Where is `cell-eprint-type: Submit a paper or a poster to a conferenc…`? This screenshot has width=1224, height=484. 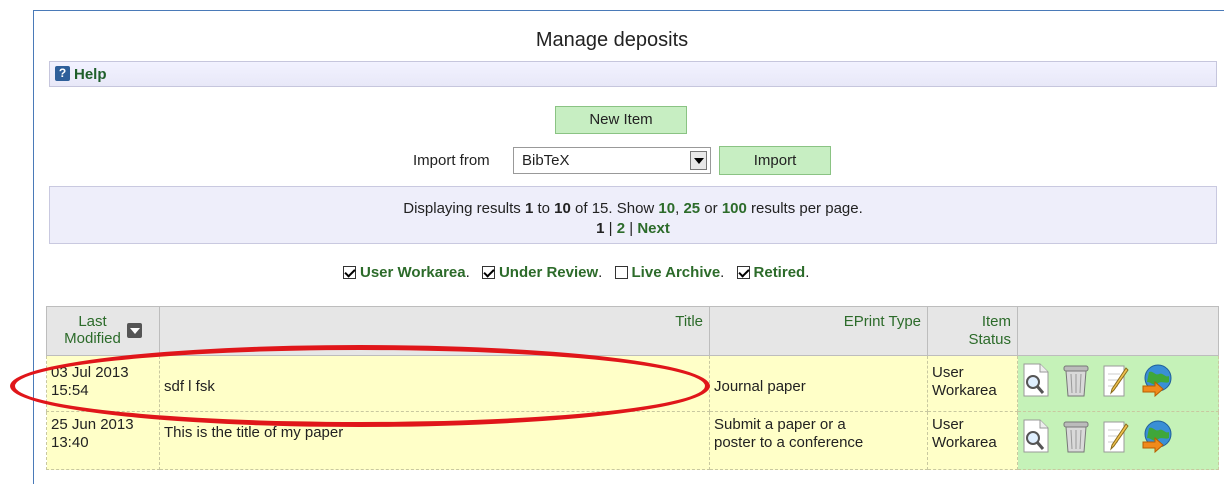
cell-eprint-type: Submit a paper or a poster to a conferenc… is located at coordinates (818, 440).